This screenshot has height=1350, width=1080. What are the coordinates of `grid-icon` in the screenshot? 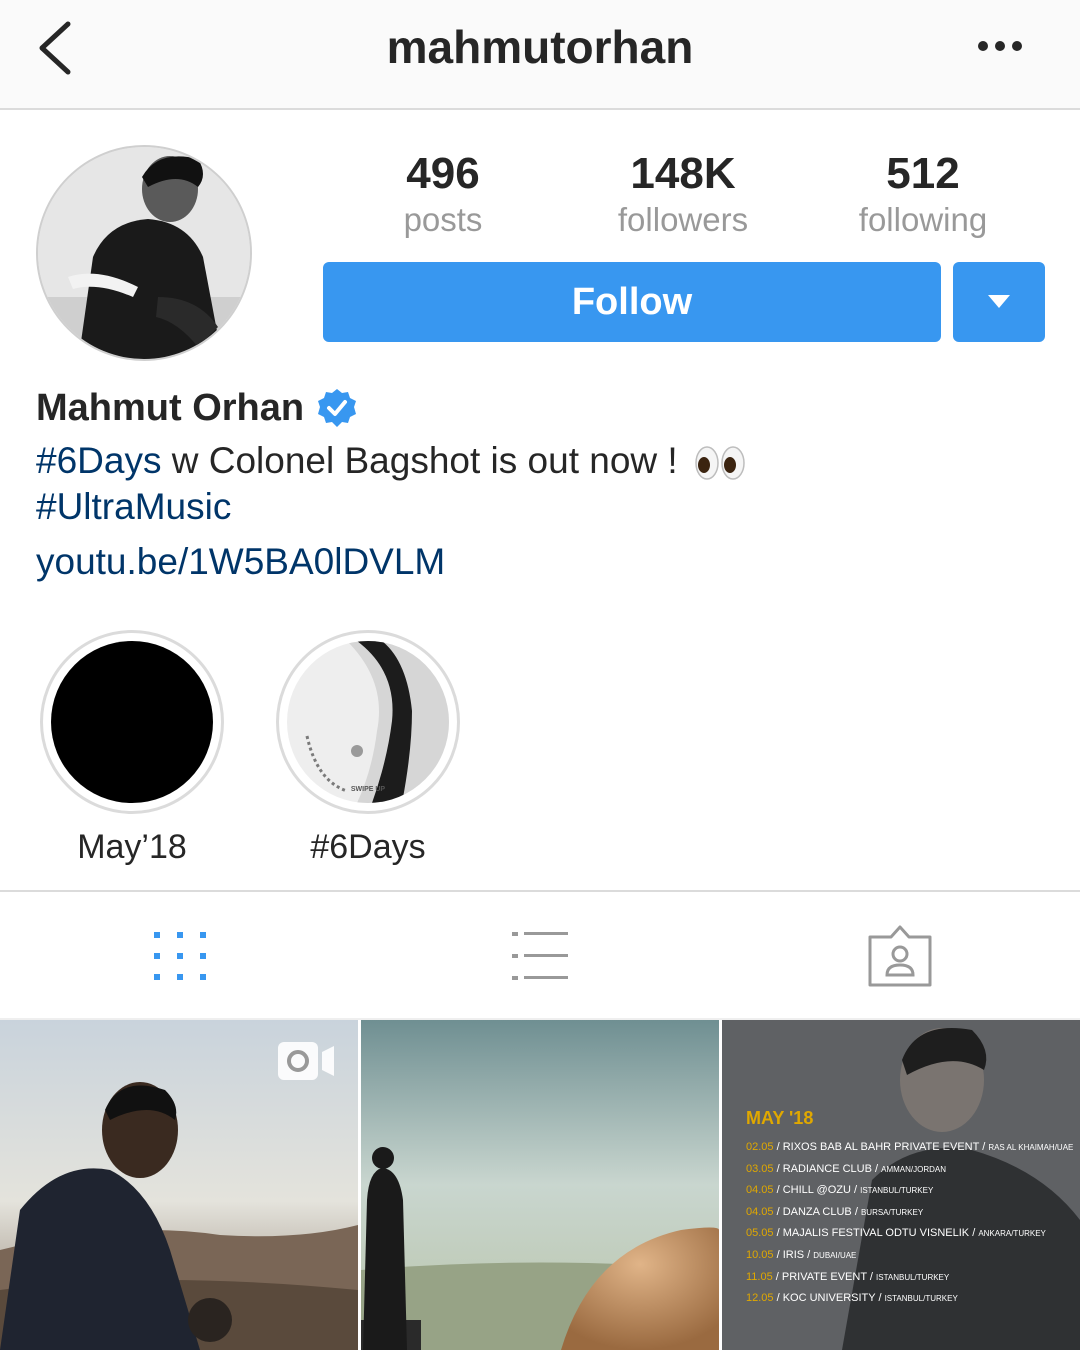 It's located at (180, 956).